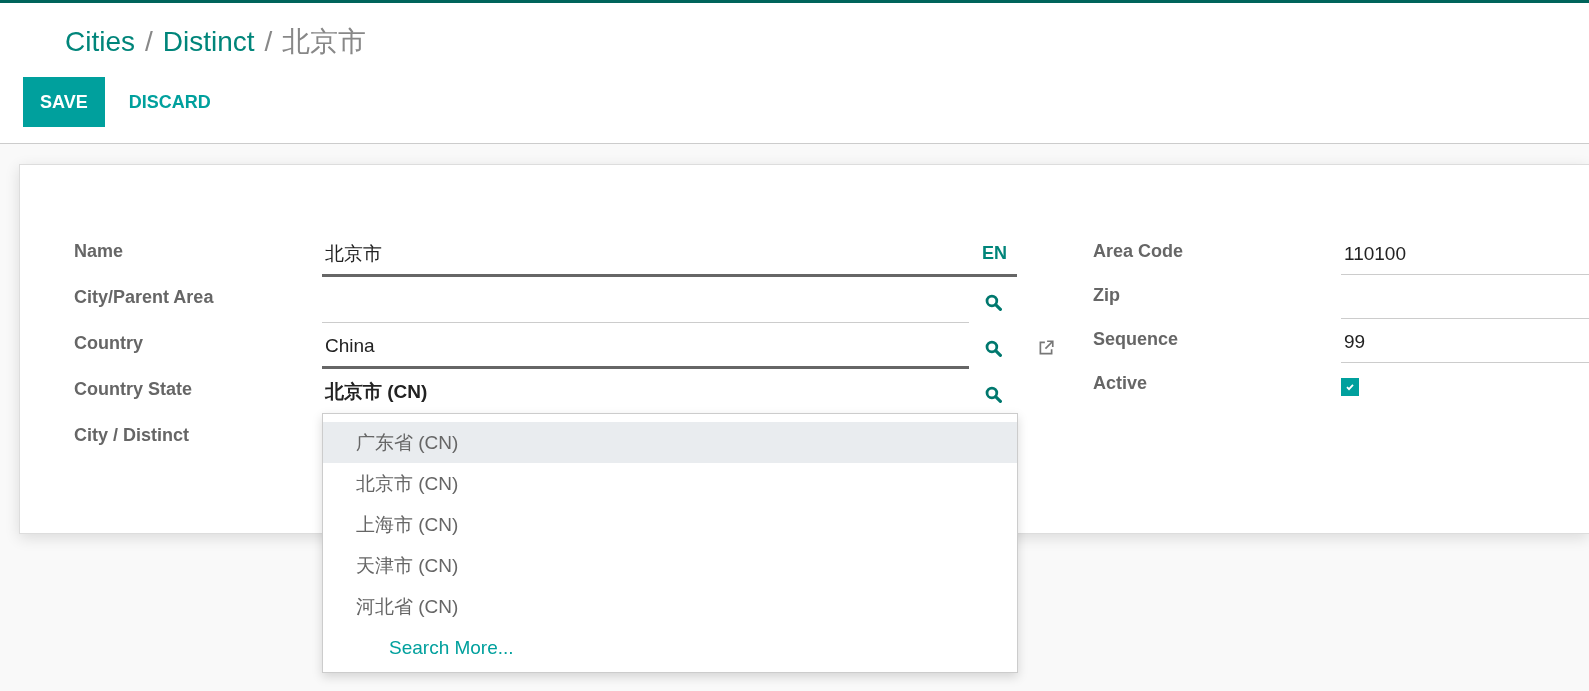  Describe the element at coordinates (645, 347) in the screenshot. I see `dropdown-input-field: China` at that location.